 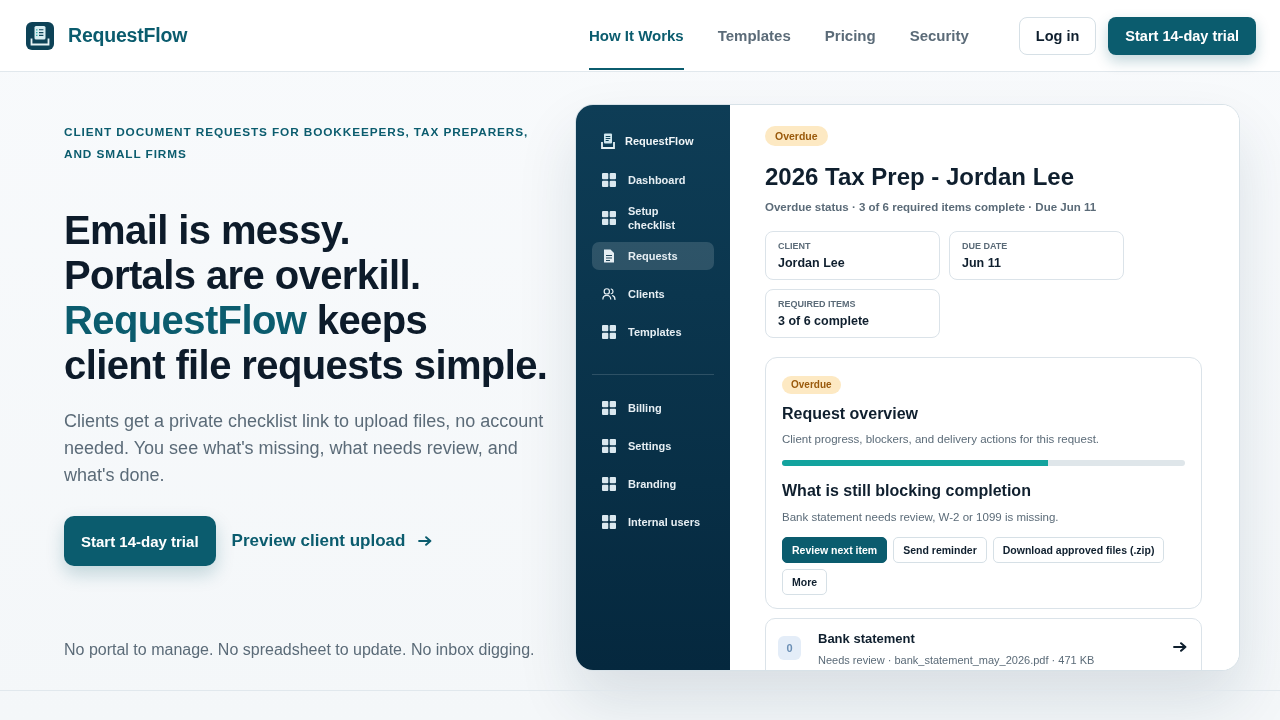 I want to click on info-label: DUE DATE, so click(x=985, y=246).